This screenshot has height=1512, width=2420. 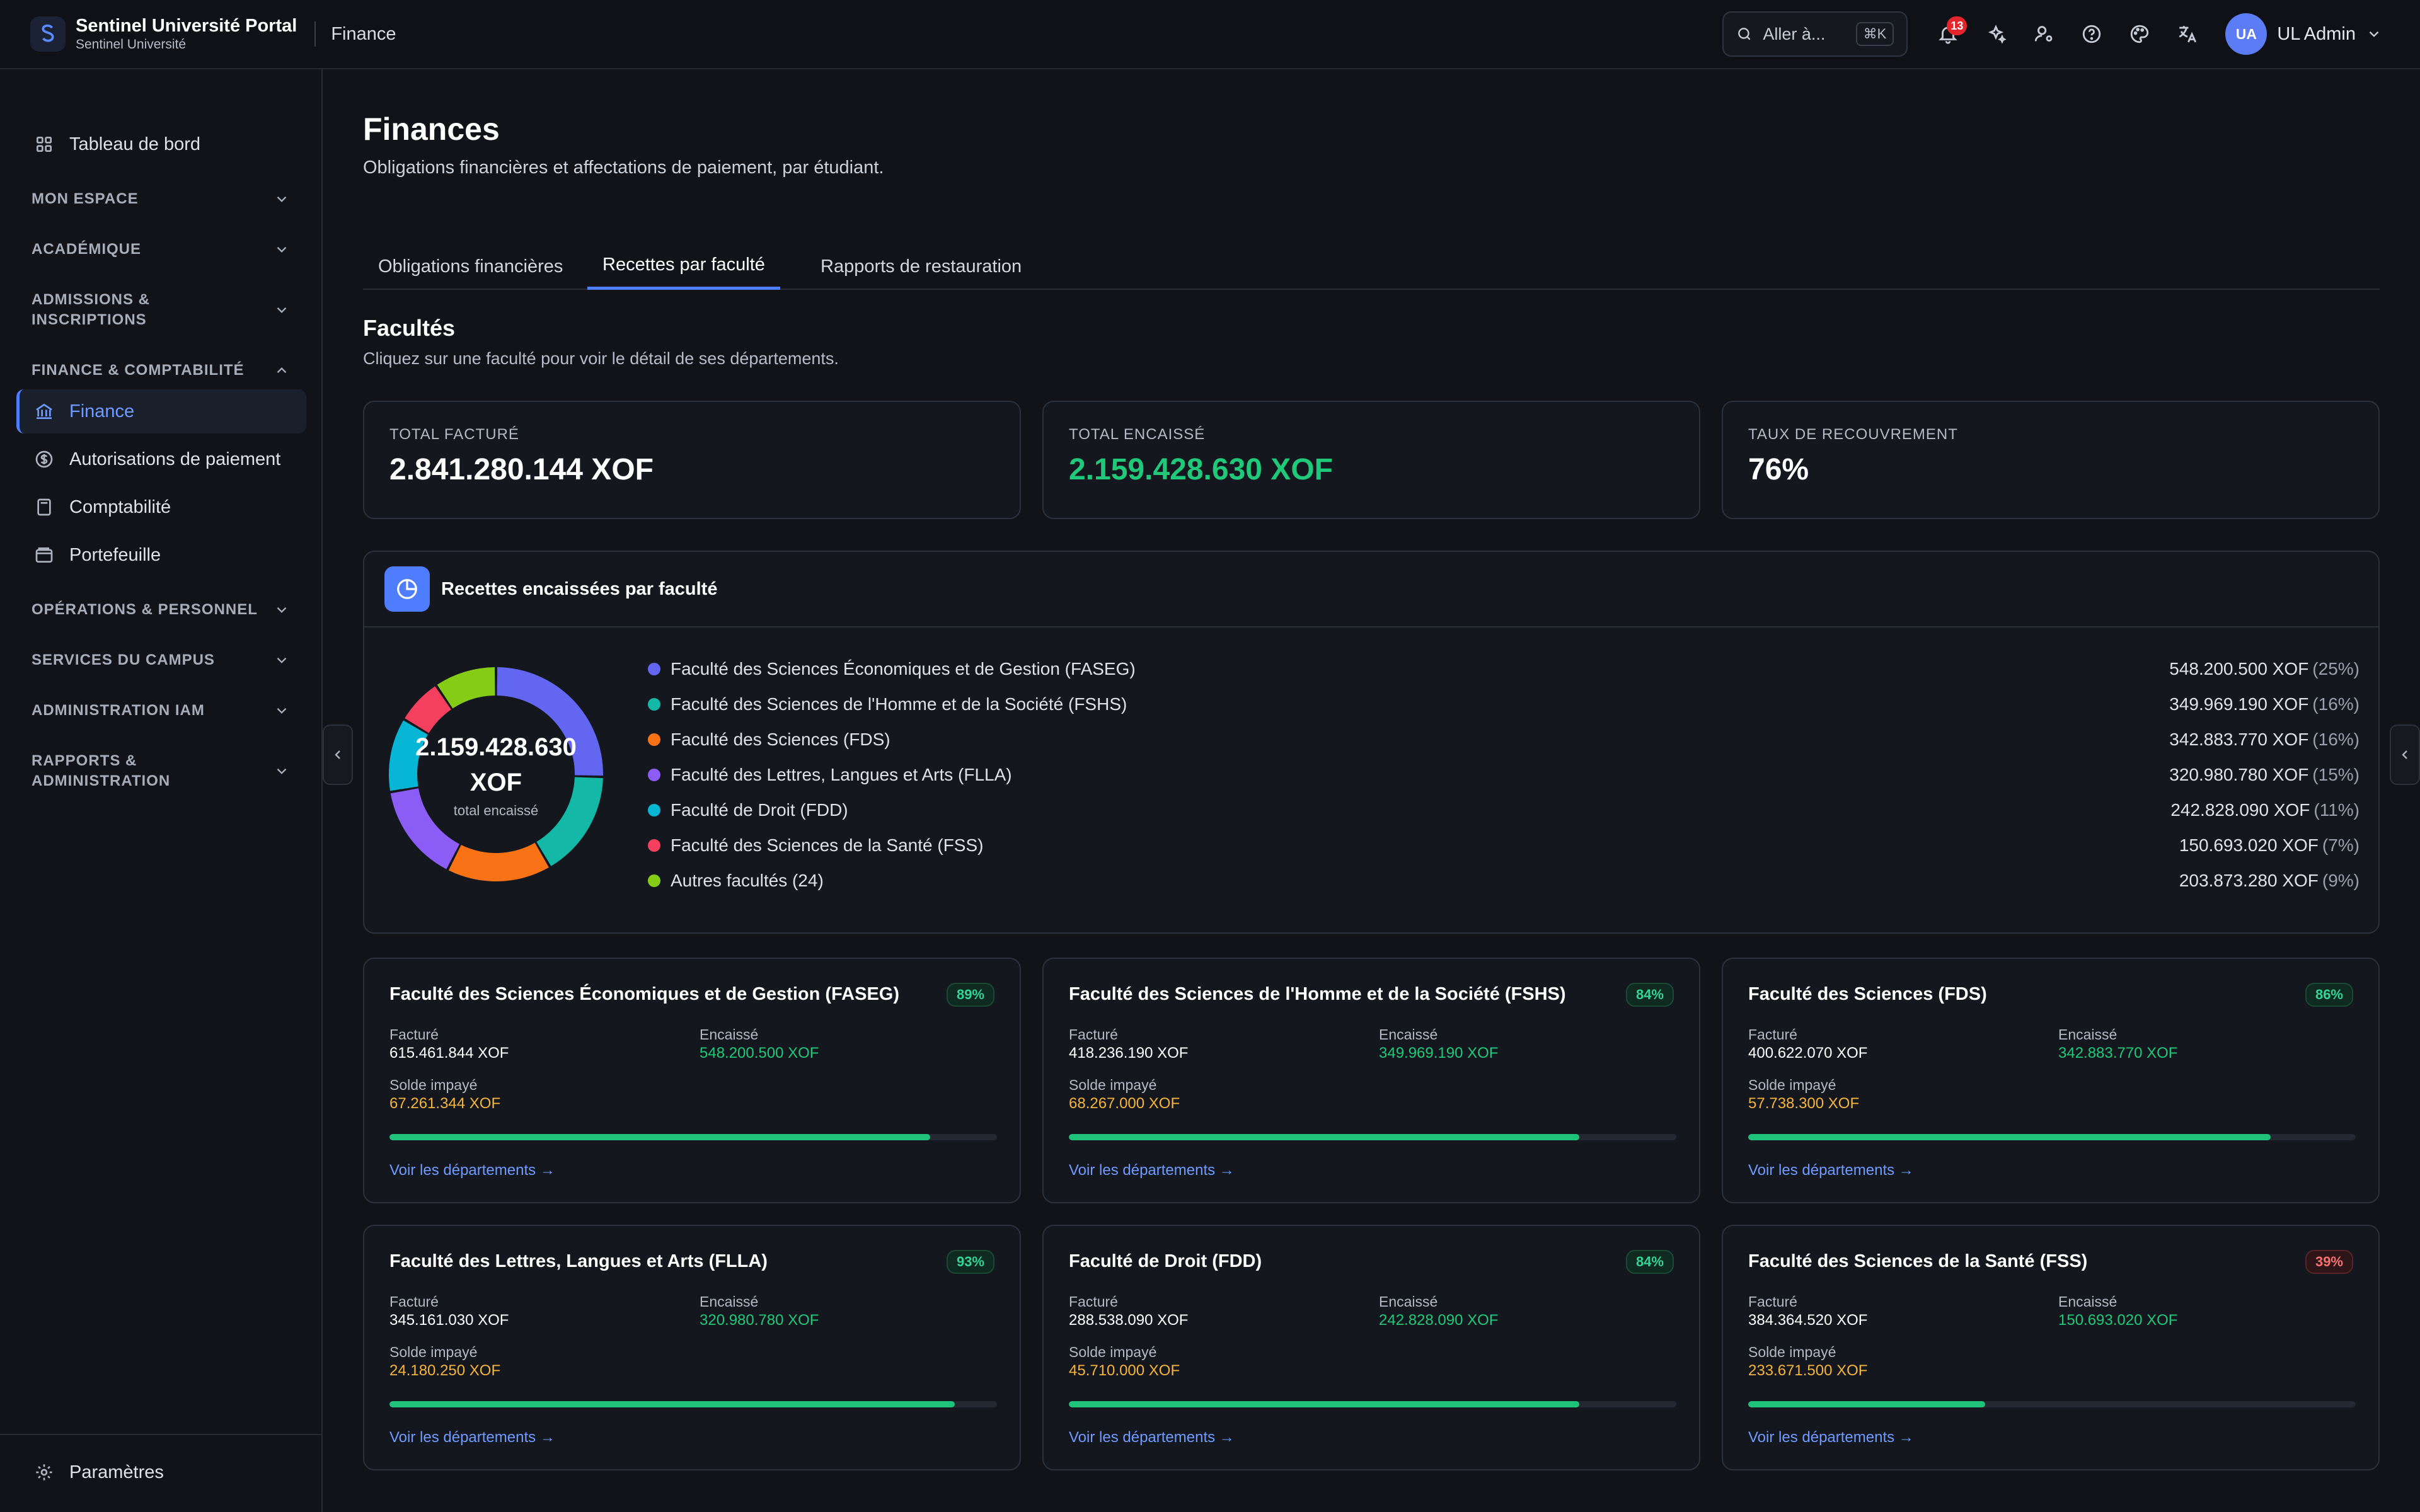 I want to click on unpaid-value: 24.180.250 XOF, so click(x=445, y=1370).